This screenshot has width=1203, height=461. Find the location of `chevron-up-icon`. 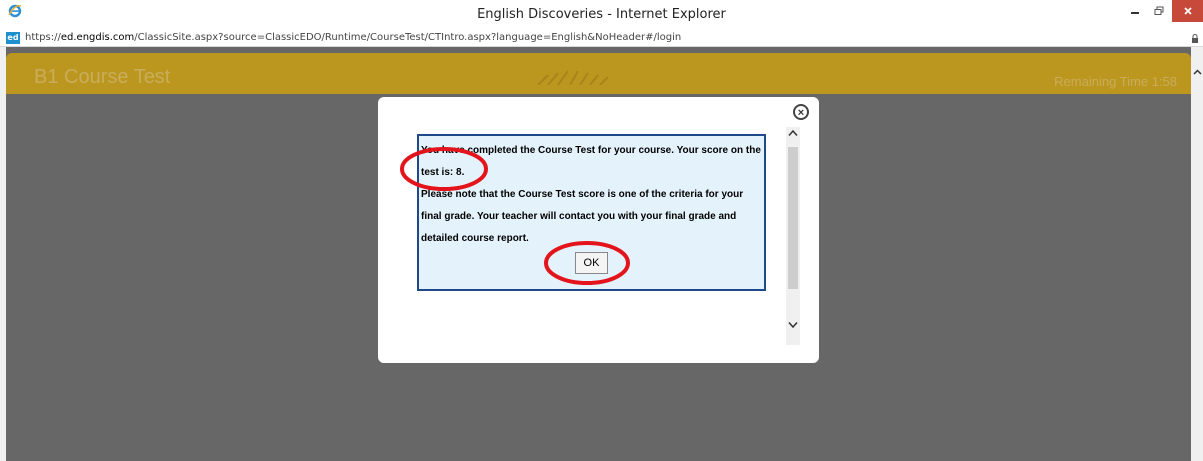

chevron-up-icon is located at coordinates (793, 133).